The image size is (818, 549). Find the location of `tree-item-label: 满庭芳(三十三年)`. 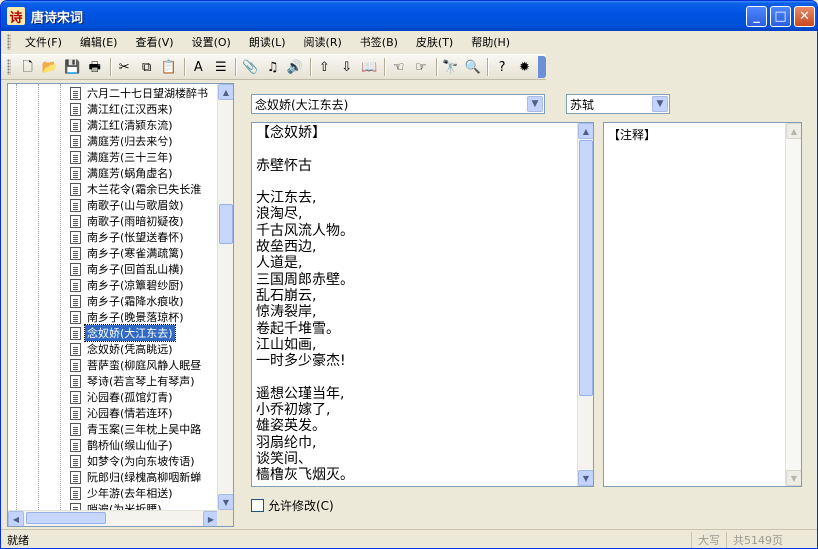

tree-item-label: 满庭芳(三十三年) is located at coordinates (130, 157).